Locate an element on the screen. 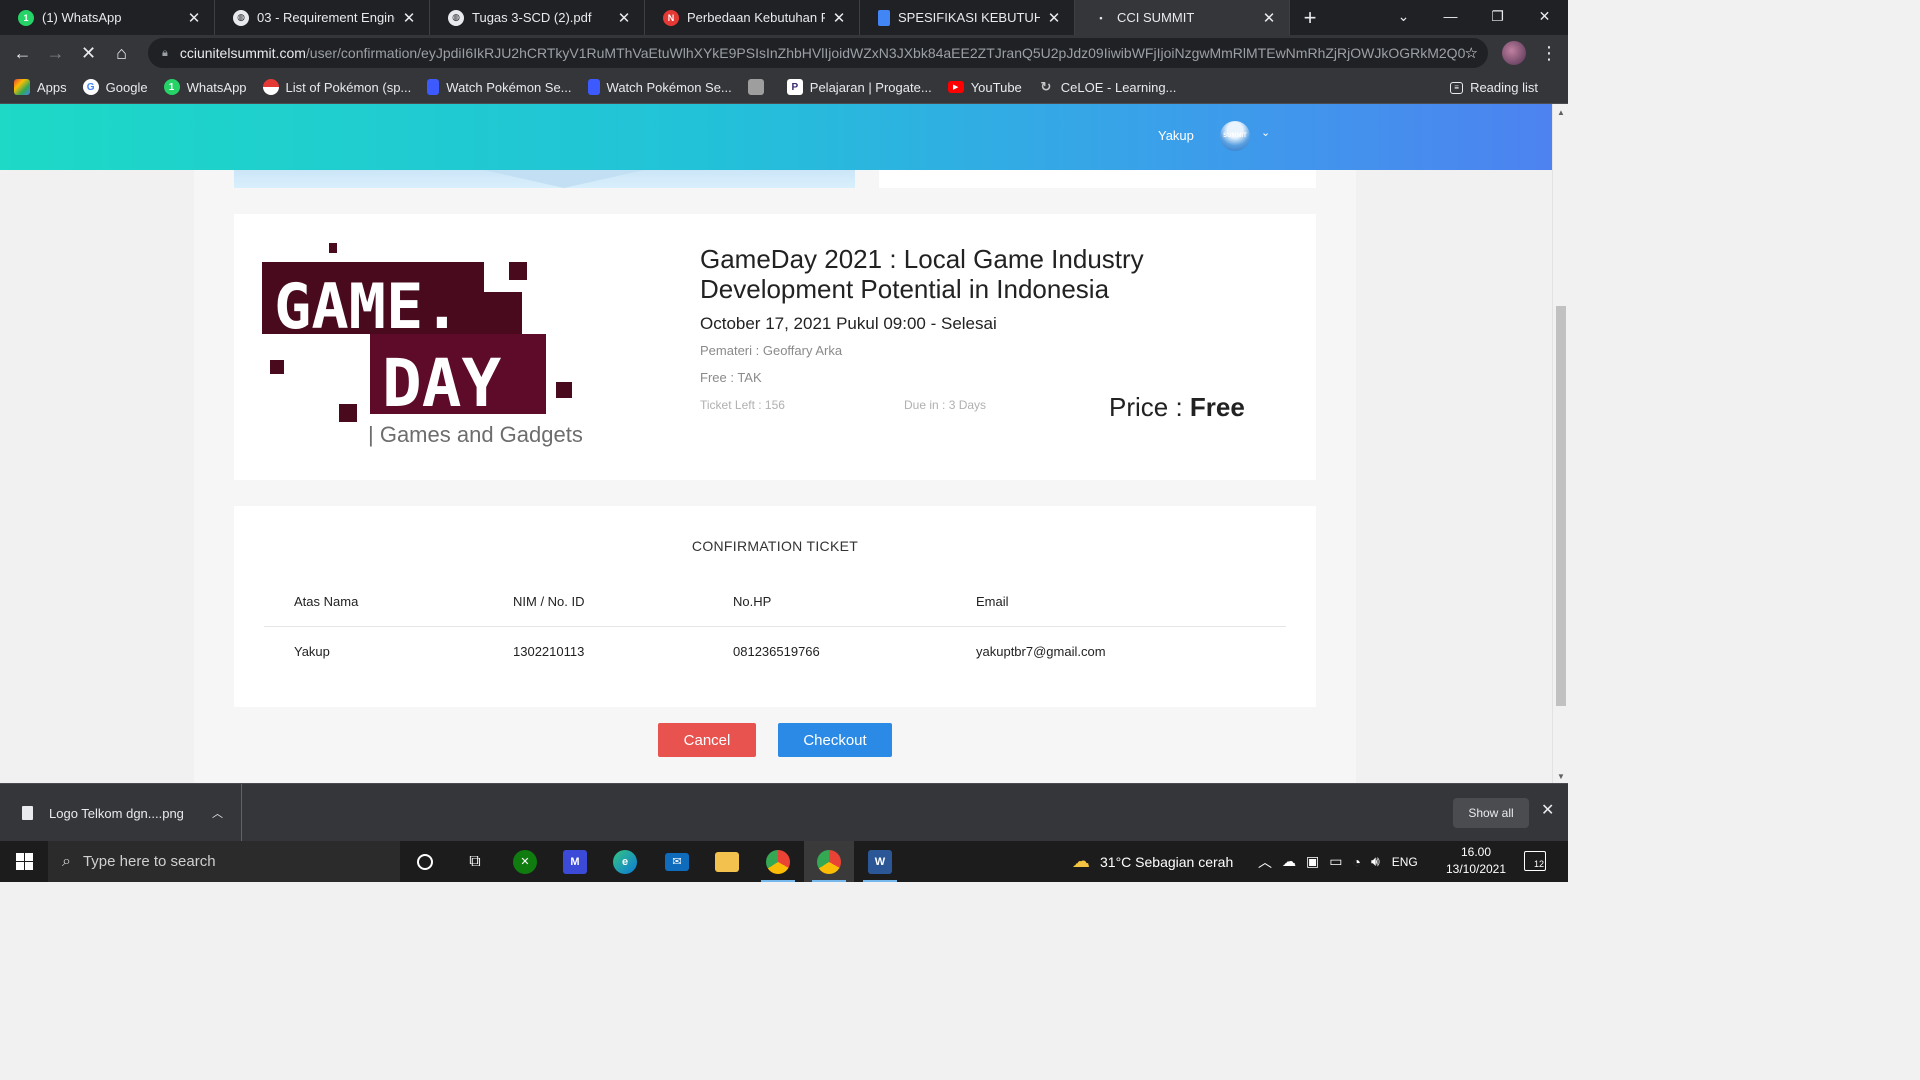 This screenshot has width=1920, height=1080. weather-widget: ☁ 31°C Sebagian cerah is located at coordinates (1152, 861).